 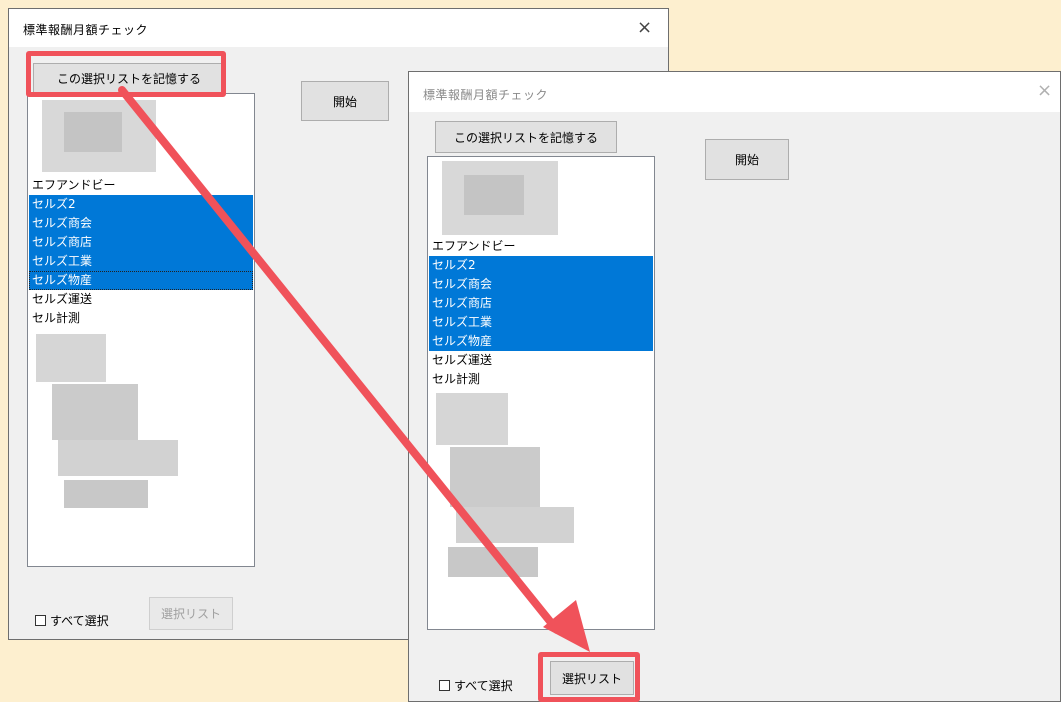 What do you see at coordinates (126, 74) in the screenshot?
I see `remember-button-highlight` at bounding box center [126, 74].